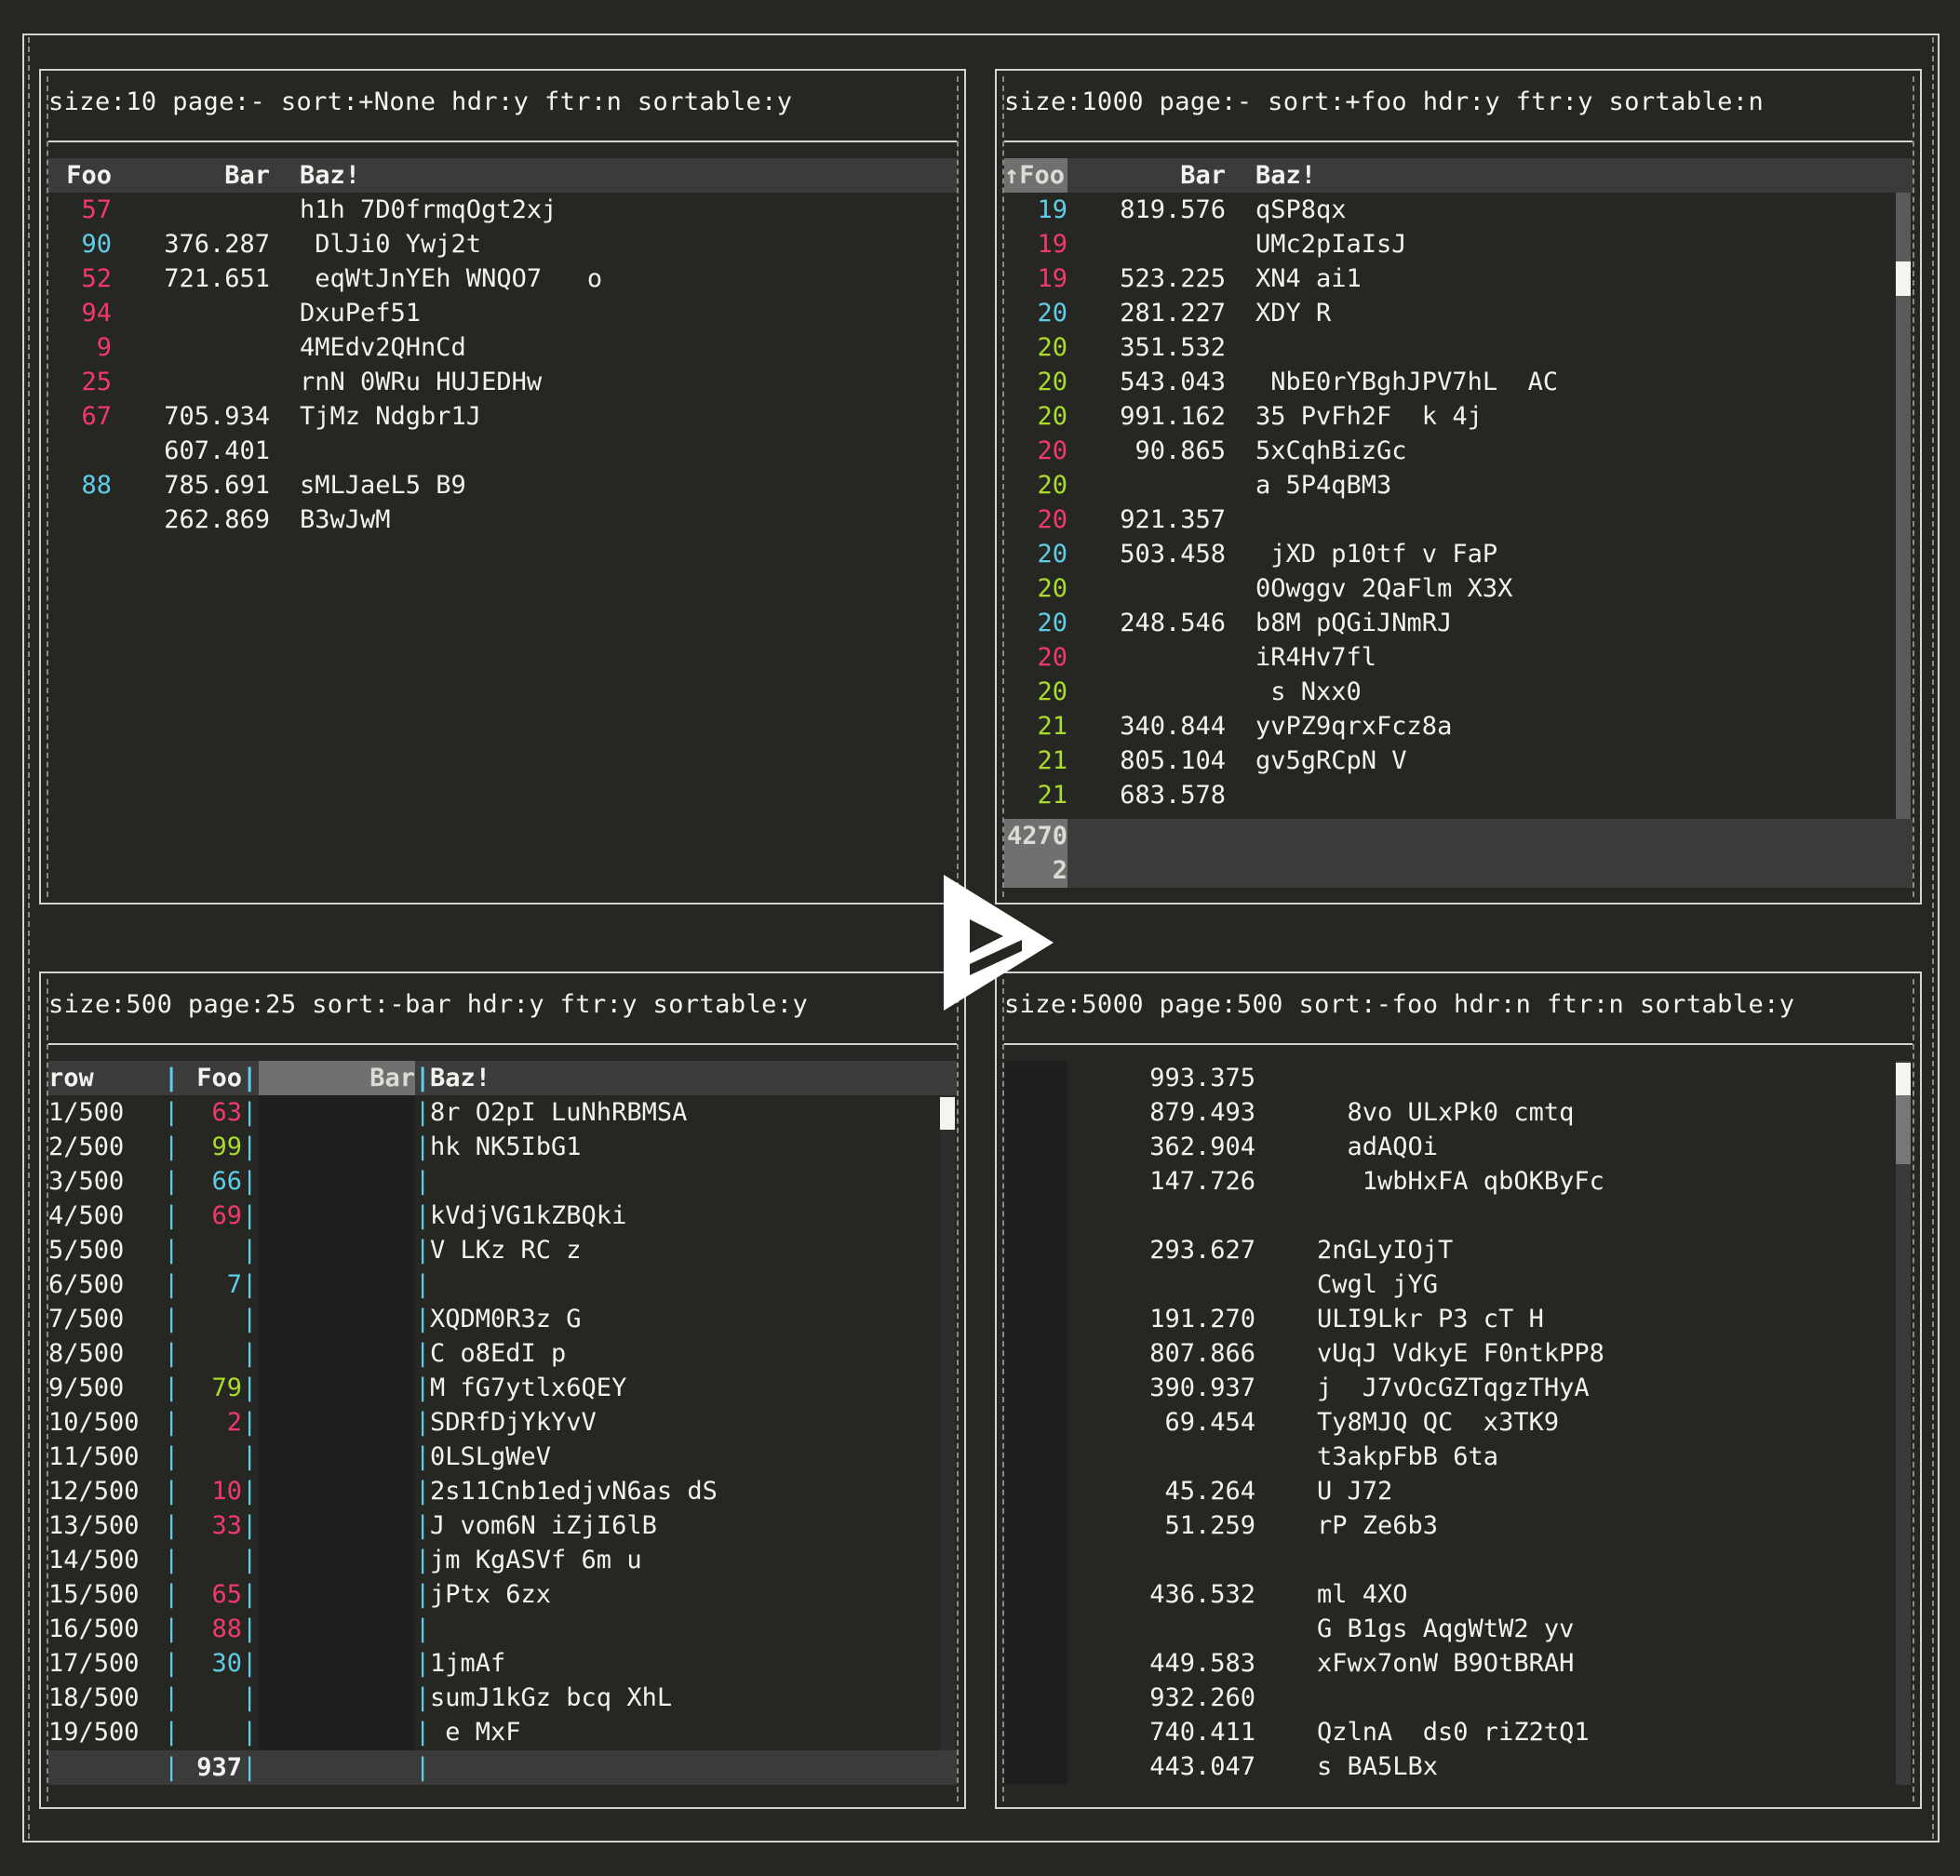 Image resolution: width=1960 pixels, height=1876 pixels. Describe the element at coordinates (502, 1250) in the screenshot. I see `table-row: 5/500 | | | V LKz RC z` at that location.